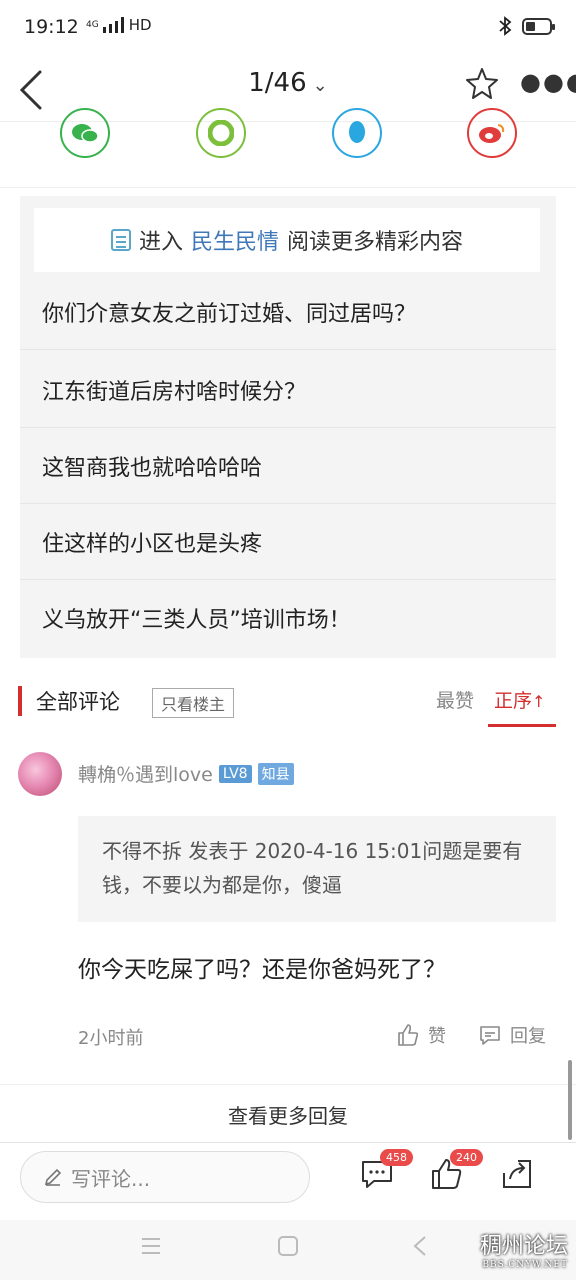  What do you see at coordinates (466, 1157) in the screenshot?
I see `like-count-badge: 240` at bounding box center [466, 1157].